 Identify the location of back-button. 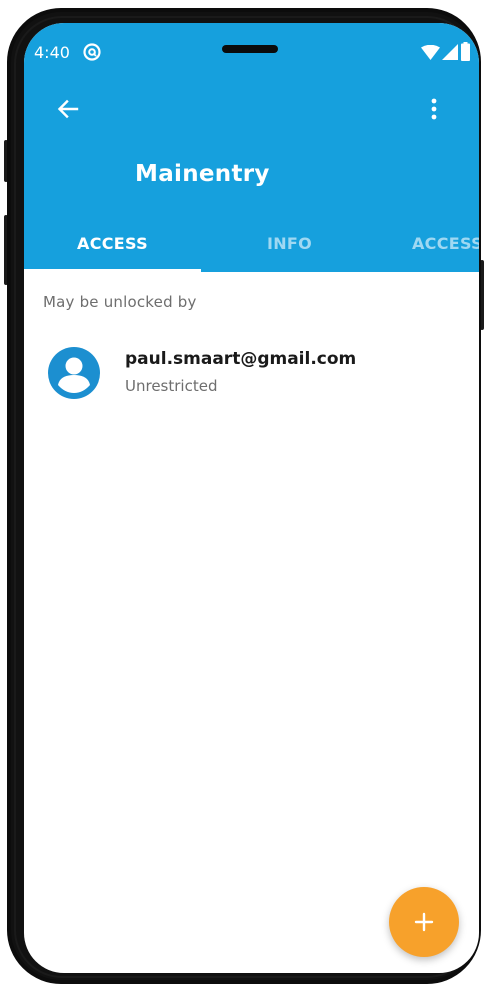
(68, 109).